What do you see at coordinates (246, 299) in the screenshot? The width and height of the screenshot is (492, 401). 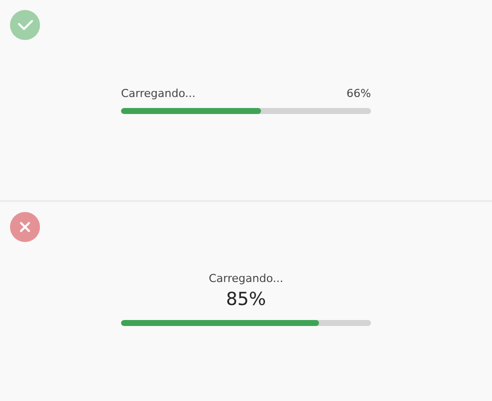 I see `percent-reading: 85%` at bounding box center [246, 299].